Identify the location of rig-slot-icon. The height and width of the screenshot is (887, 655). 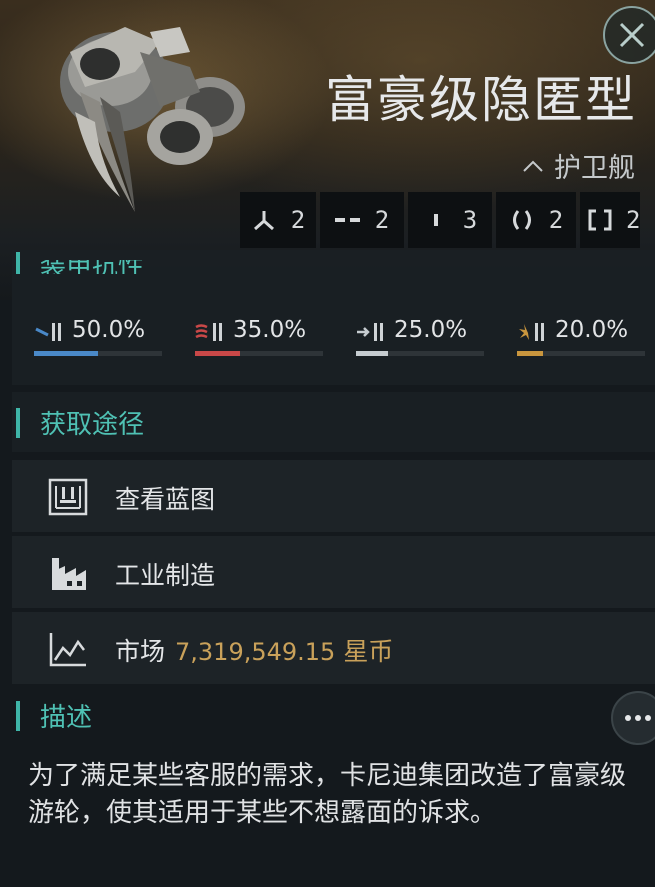
(600, 220).